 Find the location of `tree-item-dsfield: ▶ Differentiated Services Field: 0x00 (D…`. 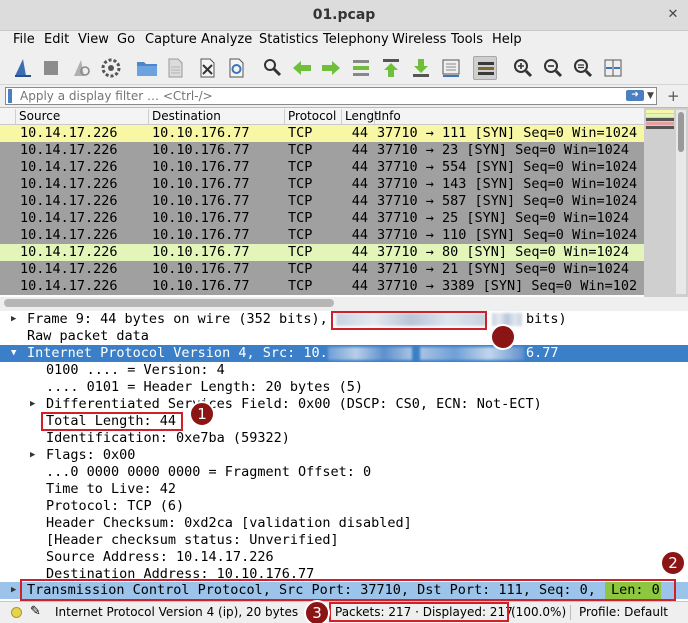

tree-item-dsfield: ▶ Differentiated Services Field: 0x00 (D… is located at coordinates (344, 404).